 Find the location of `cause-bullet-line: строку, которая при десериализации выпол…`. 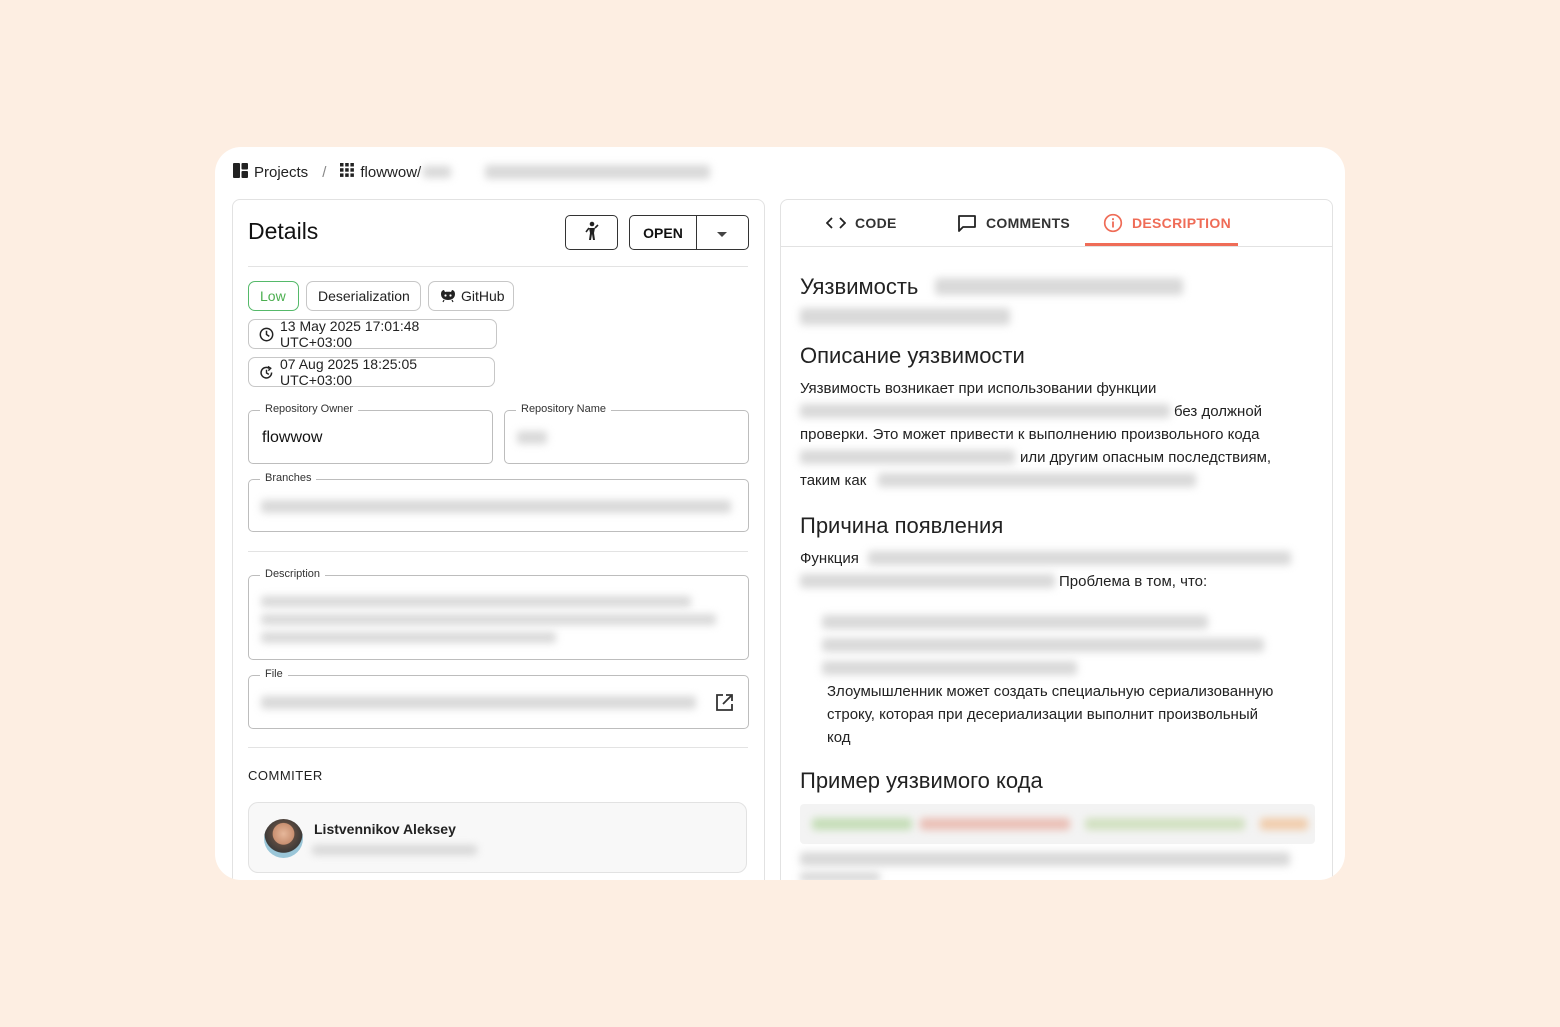

cause-bullet-line: строку, которая при десериализации выпол… is located at coordinates (1042, 714).